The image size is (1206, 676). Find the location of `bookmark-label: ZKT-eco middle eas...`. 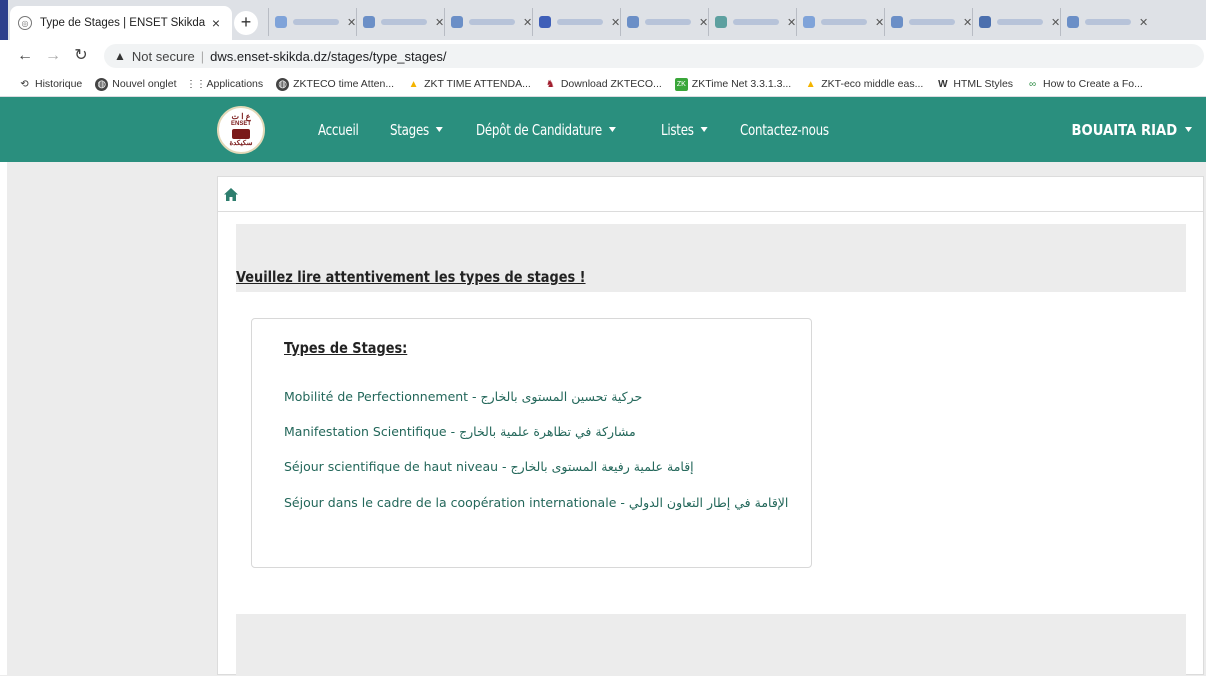

bookmark-label: ZKT-eco middle eas... is located at coordinates (872, 84).